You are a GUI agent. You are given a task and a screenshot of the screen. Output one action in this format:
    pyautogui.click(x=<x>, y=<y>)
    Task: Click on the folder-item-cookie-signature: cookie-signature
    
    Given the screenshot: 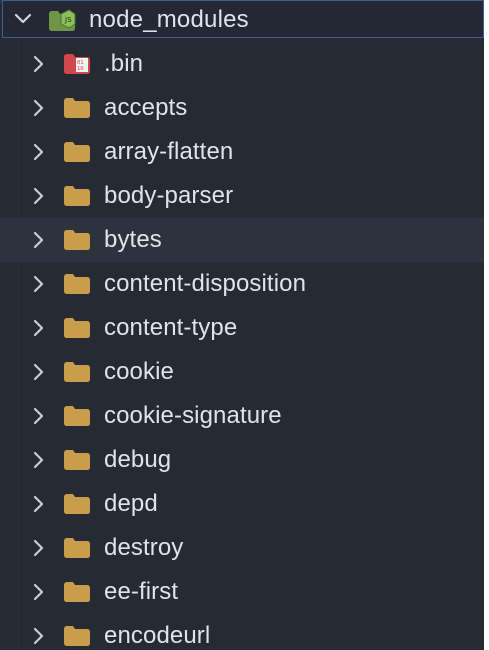 What is the action you would take?
    pyautogui.click(x=244, y=416)
    